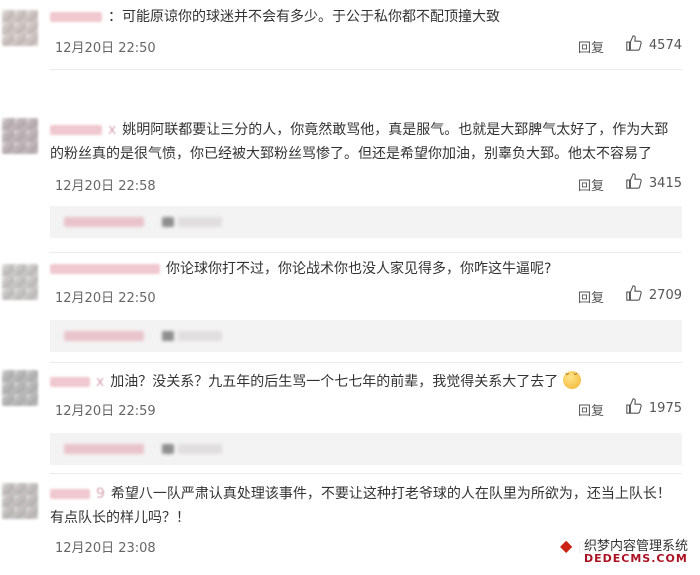  What do you see at coordinates (359, 269) in the screenshot?
I see `comment-text: 你论球你打不过，你论战术你也没人家见得多，你咋这牛逼呢?` at bounding box center [359, 269].